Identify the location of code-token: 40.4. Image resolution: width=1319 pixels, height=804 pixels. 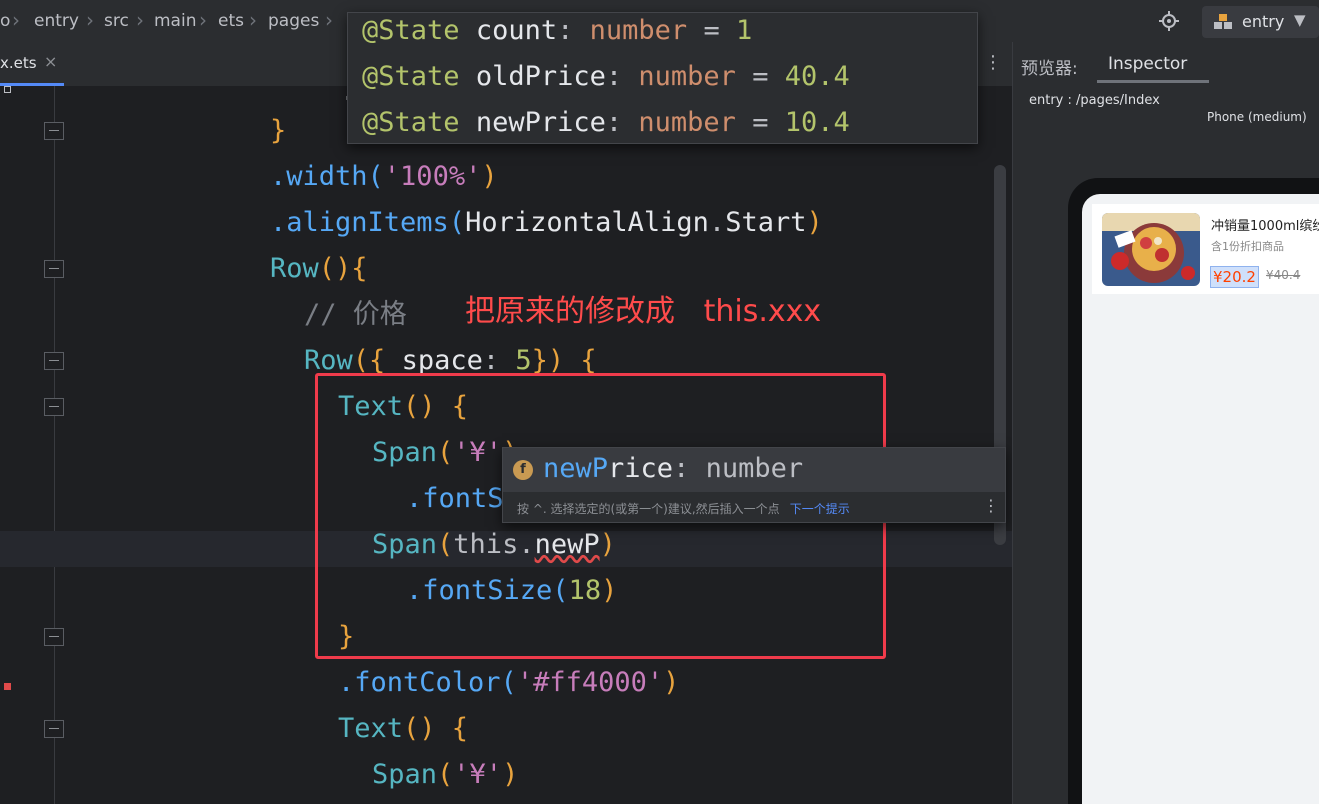
(817, 76).